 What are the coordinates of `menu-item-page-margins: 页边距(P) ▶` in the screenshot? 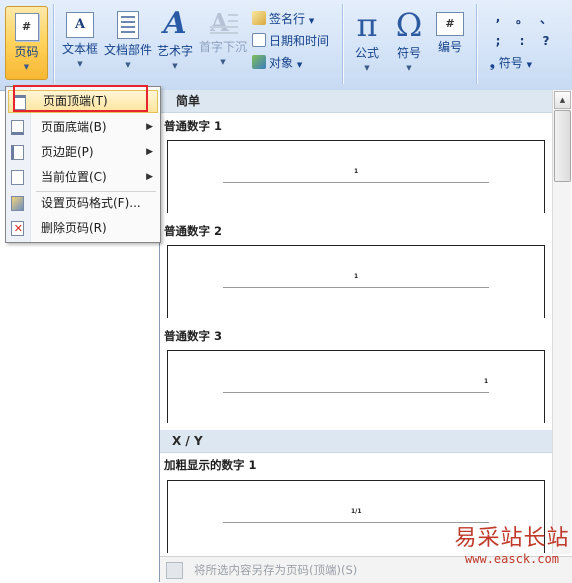 It's located at (83, 152).